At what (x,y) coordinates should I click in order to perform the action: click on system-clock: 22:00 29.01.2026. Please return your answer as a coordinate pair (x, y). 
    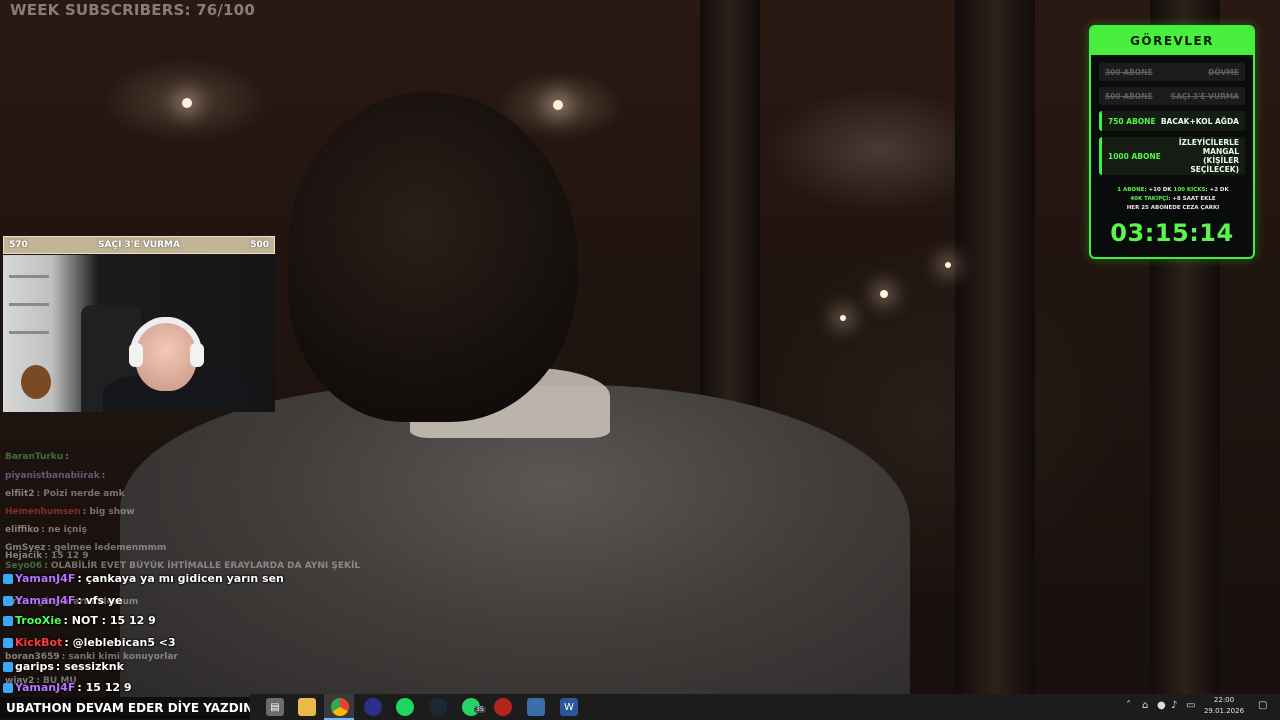
    Looking at the image, I should click on (1224, 706).